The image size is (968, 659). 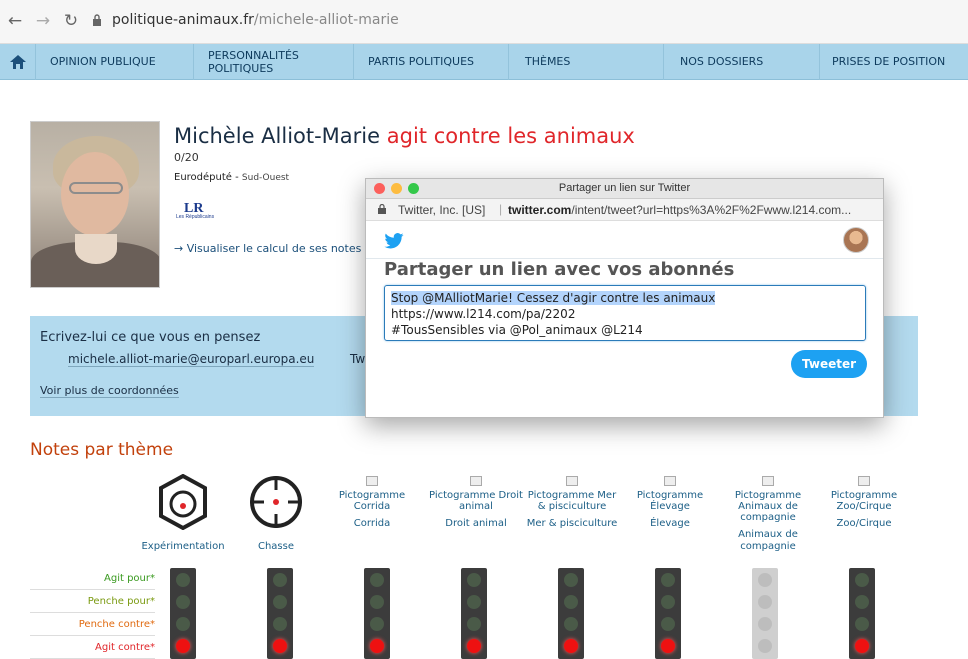 What do you see at coordinates (15, 21) in the screenshot?
I see `arrow-left-icon: ←` at bounding box center [15, 21].